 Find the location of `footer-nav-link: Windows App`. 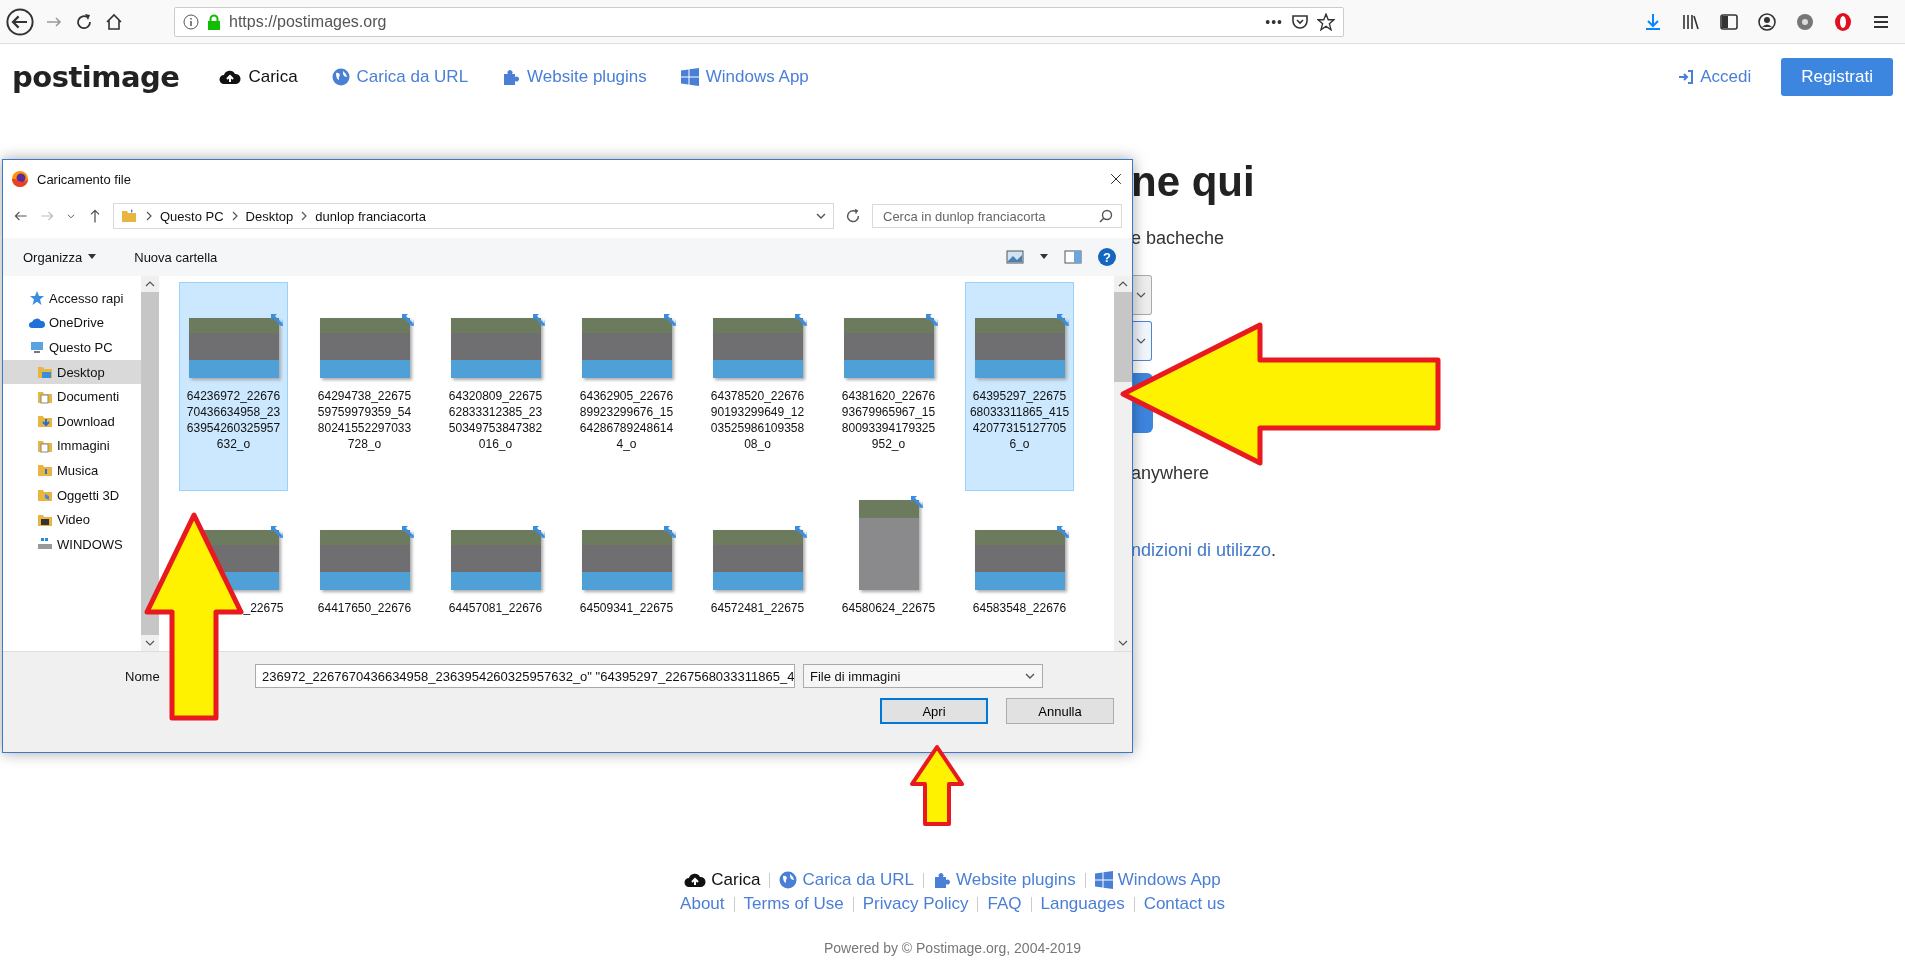

footer-nav-link: Windows App is located at coordinates (1157, 880).